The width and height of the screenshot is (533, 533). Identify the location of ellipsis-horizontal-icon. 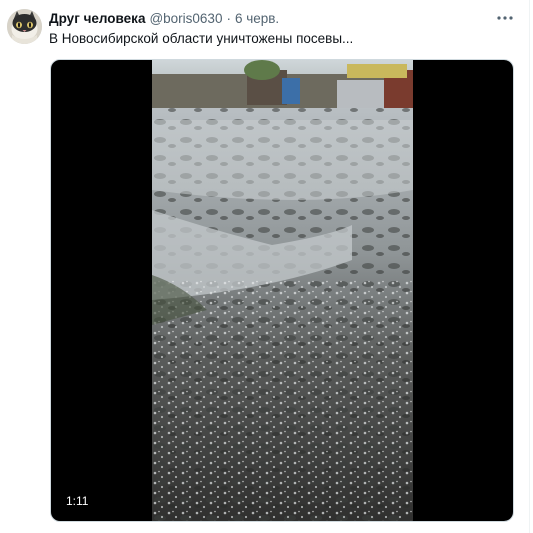
(505, 18).